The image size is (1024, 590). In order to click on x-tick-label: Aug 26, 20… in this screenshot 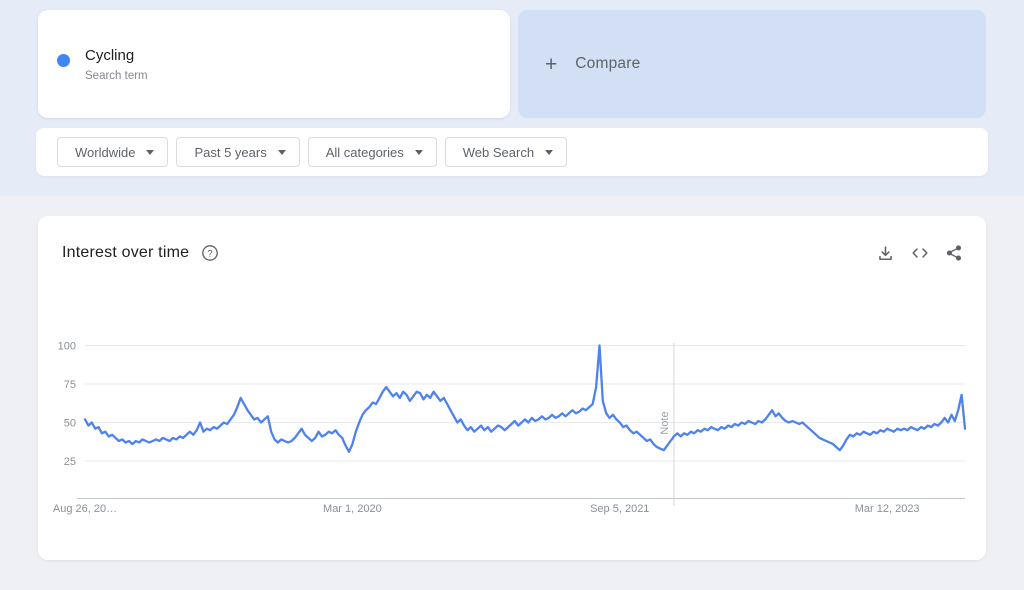, I will do `click(85, 509)`.